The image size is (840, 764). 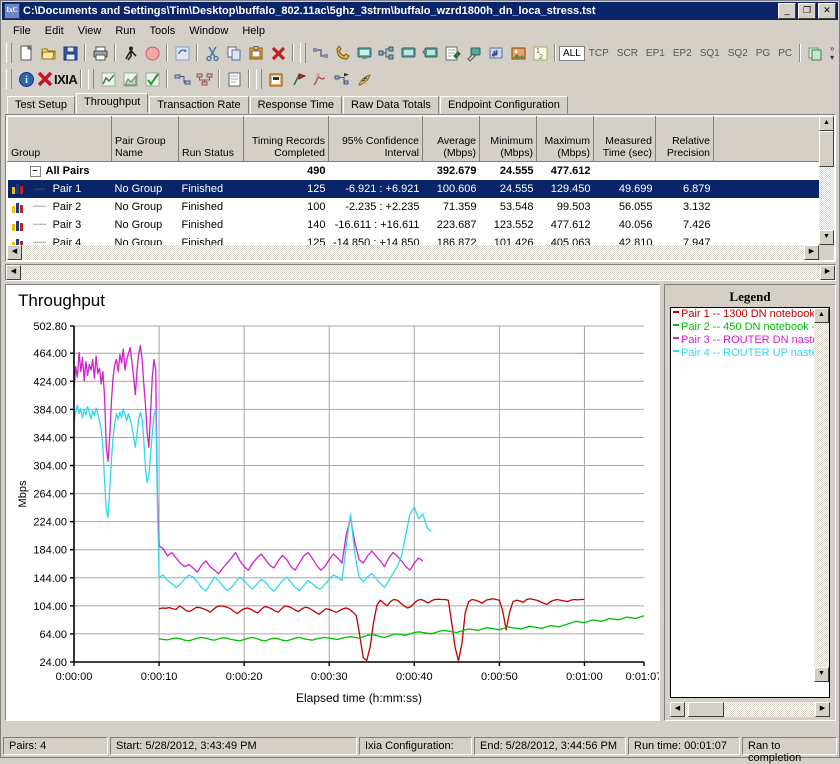 What do you see at coordinates (14, 252) in the screenshot?
I see `scroll-left-arrow-icon: ◀` at bounding box center [14, 252].